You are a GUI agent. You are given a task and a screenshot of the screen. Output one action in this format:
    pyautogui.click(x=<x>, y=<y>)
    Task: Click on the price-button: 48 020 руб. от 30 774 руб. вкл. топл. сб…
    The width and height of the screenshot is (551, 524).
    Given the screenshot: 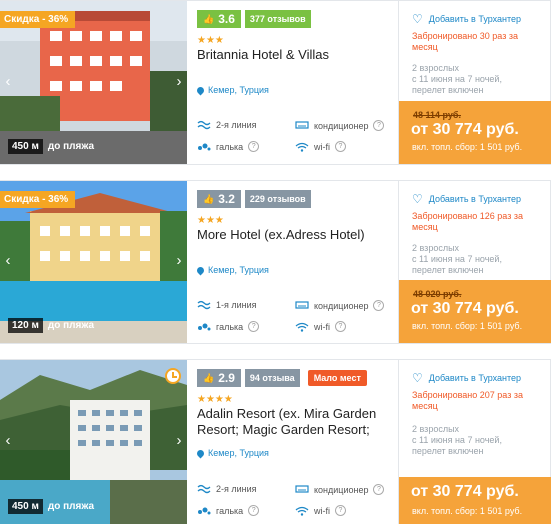 What is the action you would take?
    pyautogui.click(x=475, y=311)
    